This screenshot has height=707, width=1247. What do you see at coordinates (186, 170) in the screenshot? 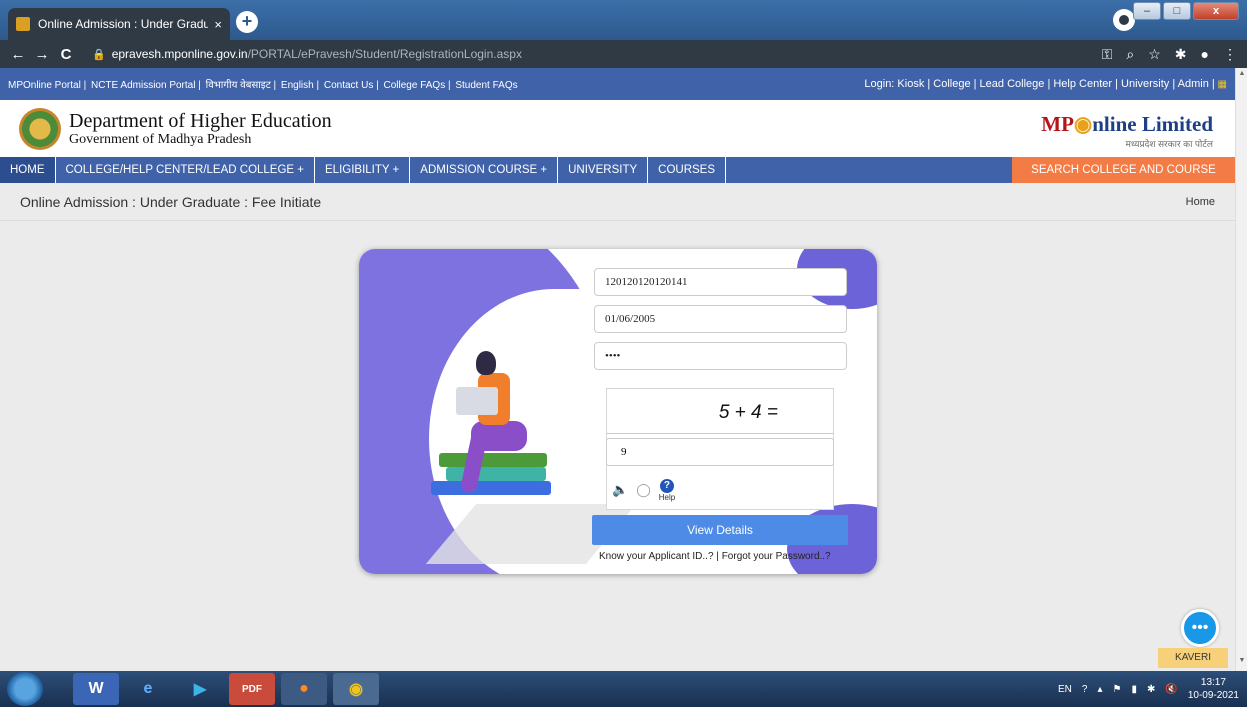
I see `menu-college: COLLEGE/HELP CENTER/LEAD COLLEGE +` at bounding box center [186, 170].